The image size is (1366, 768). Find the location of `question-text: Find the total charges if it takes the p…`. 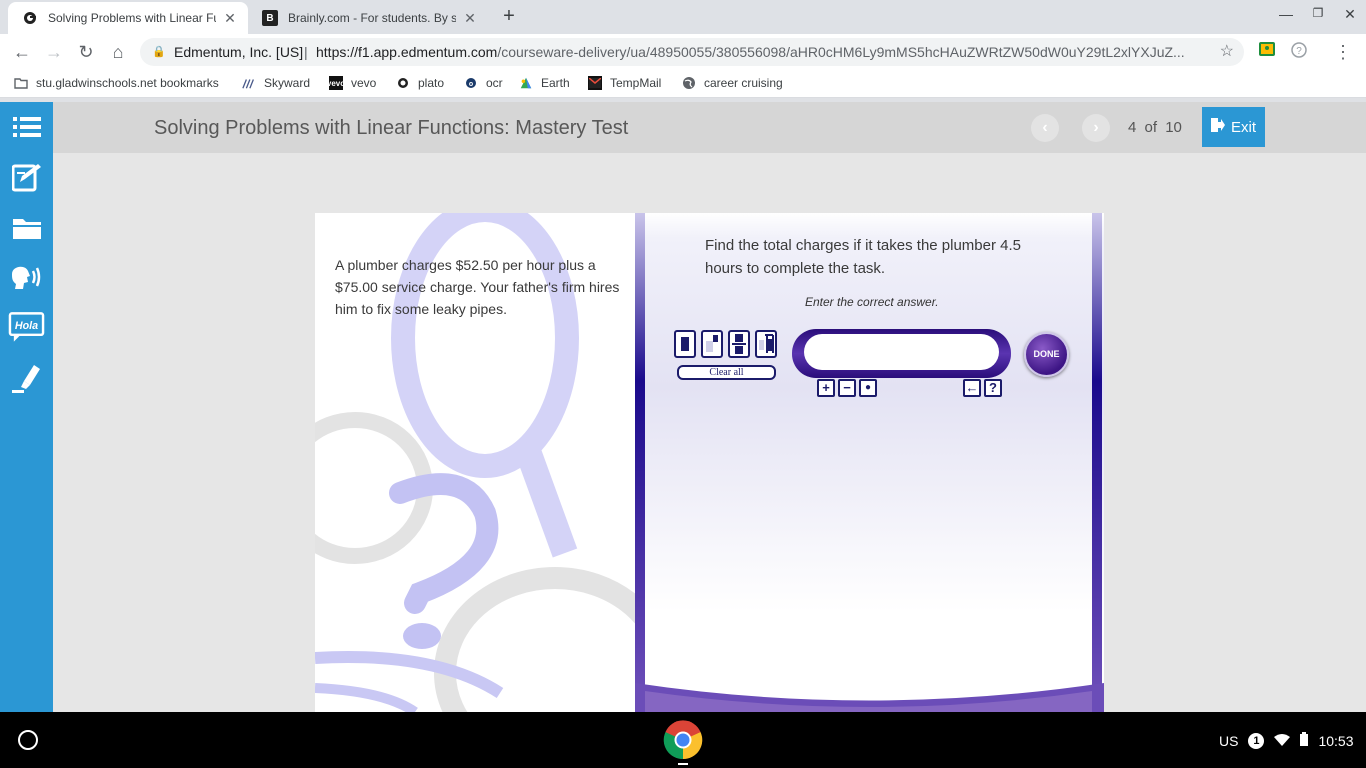

question-text: Find the total charges if it takes the p… is located at coordinates (863, 257).